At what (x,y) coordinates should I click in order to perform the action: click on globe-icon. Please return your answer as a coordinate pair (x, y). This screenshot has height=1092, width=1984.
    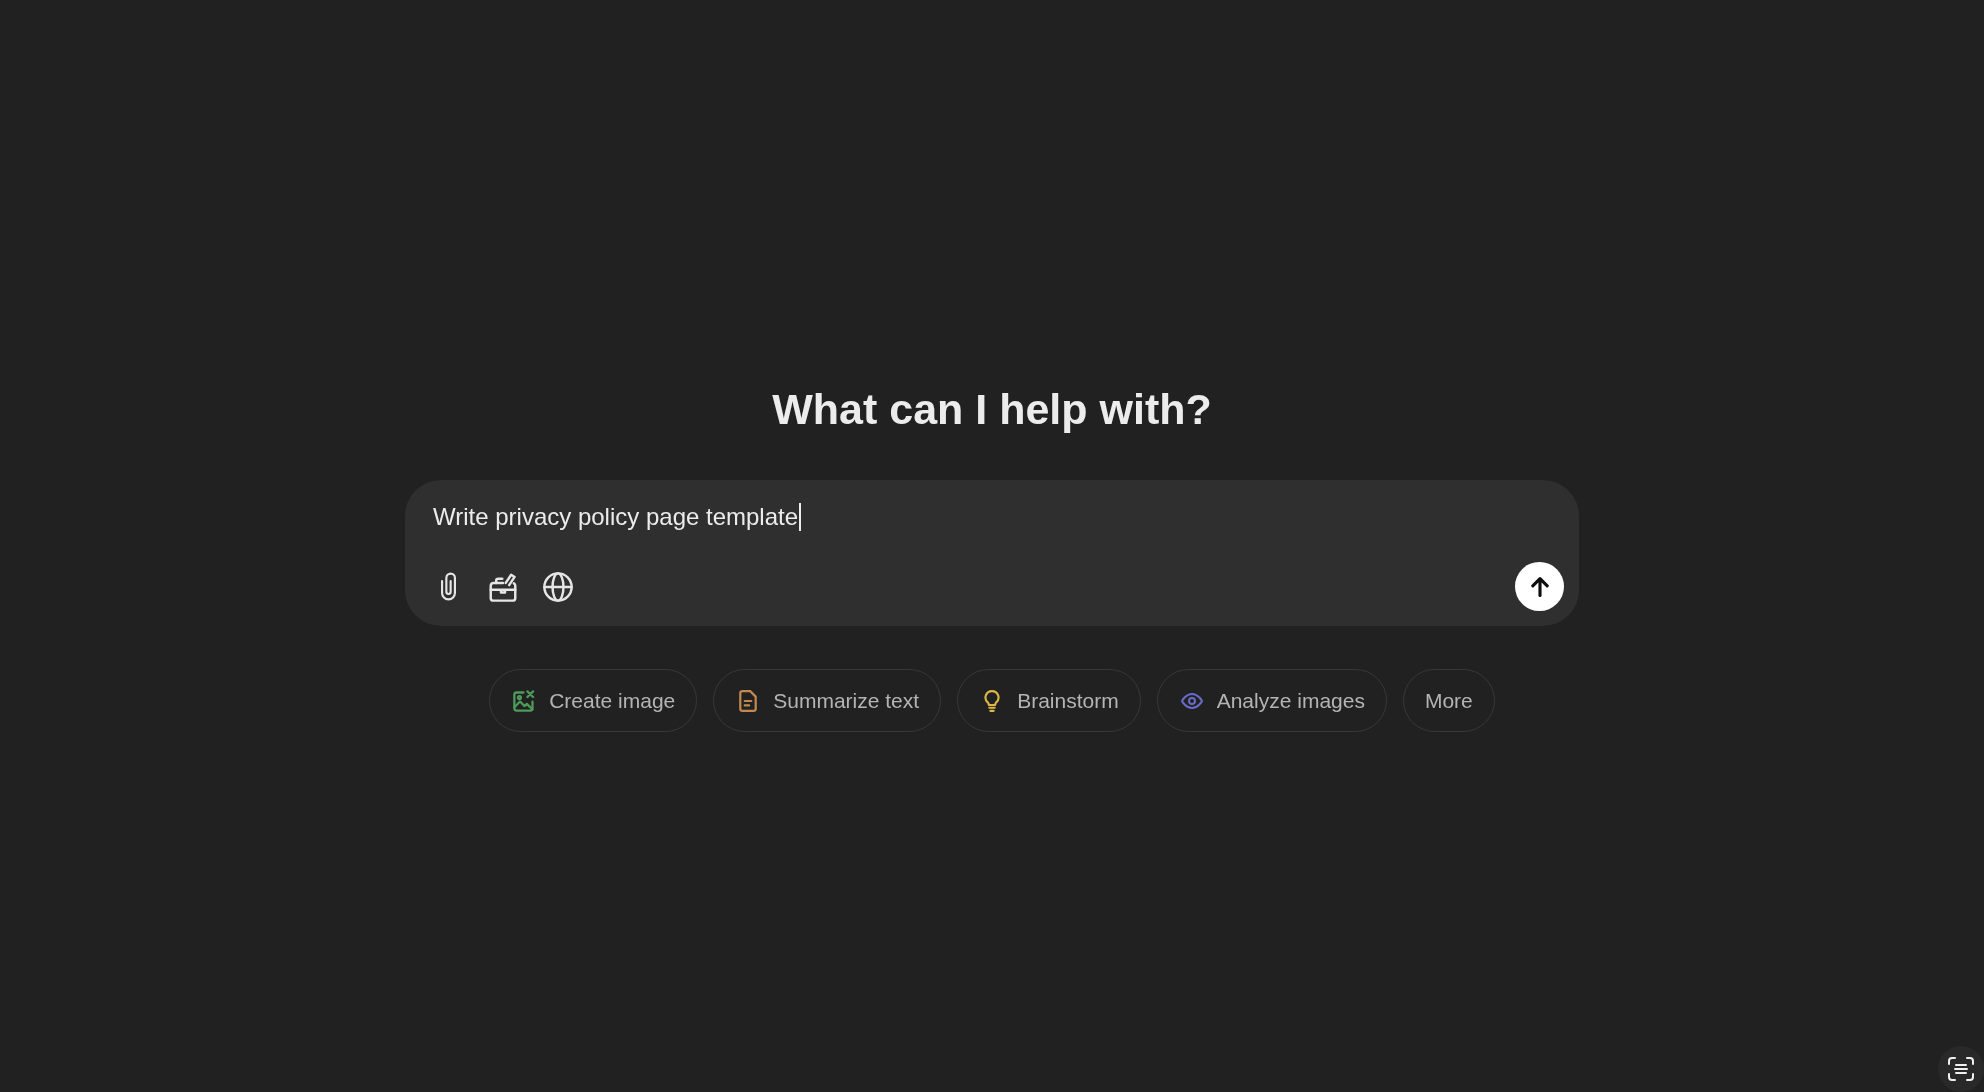
    Looking at the image, I should click on (558, 586).